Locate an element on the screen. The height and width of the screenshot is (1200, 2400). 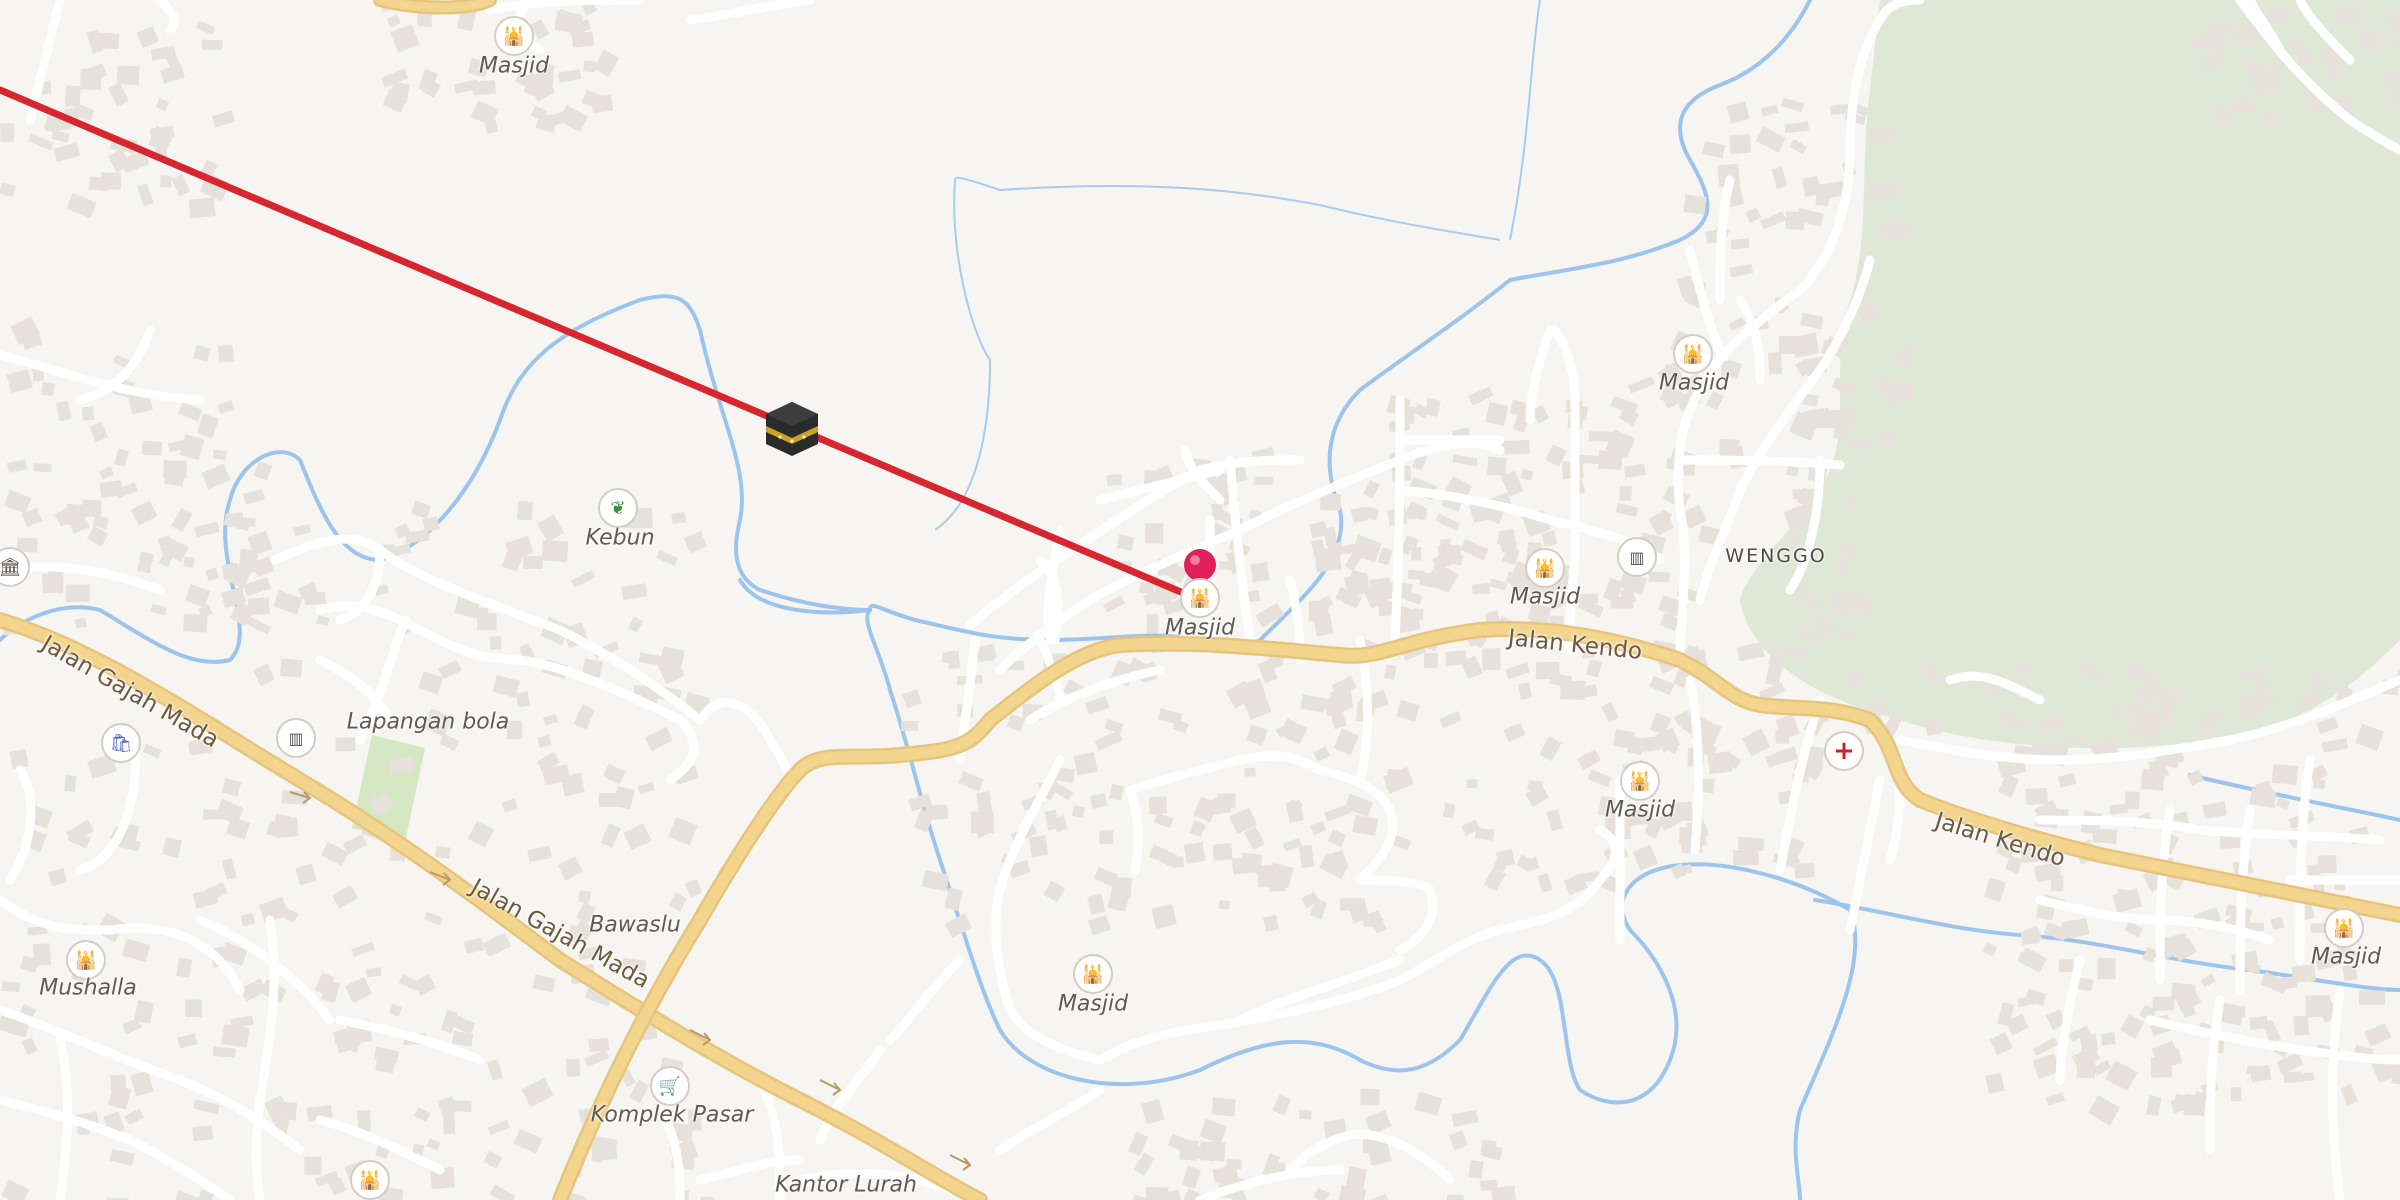
poi-label-masjid-east: Masjid is located at coordinates (1545, 597).